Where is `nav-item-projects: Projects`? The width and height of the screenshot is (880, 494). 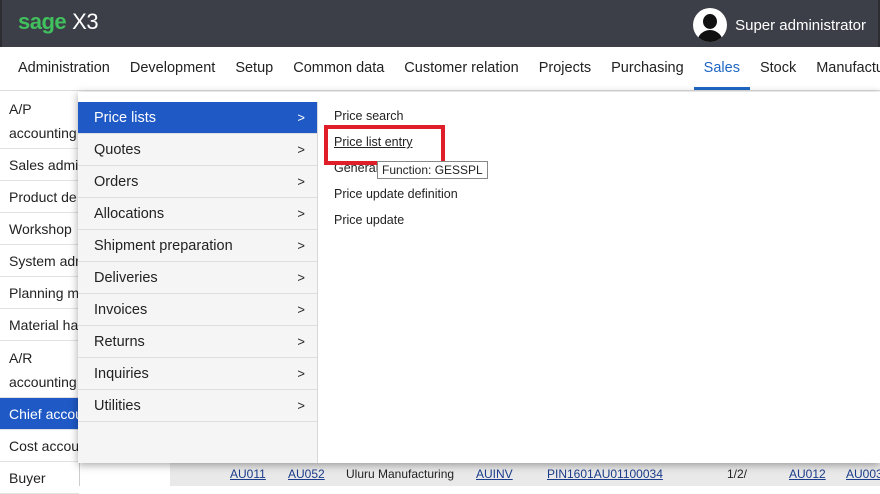 nav-item-projects: Projects is located at coordinates (565, 68).